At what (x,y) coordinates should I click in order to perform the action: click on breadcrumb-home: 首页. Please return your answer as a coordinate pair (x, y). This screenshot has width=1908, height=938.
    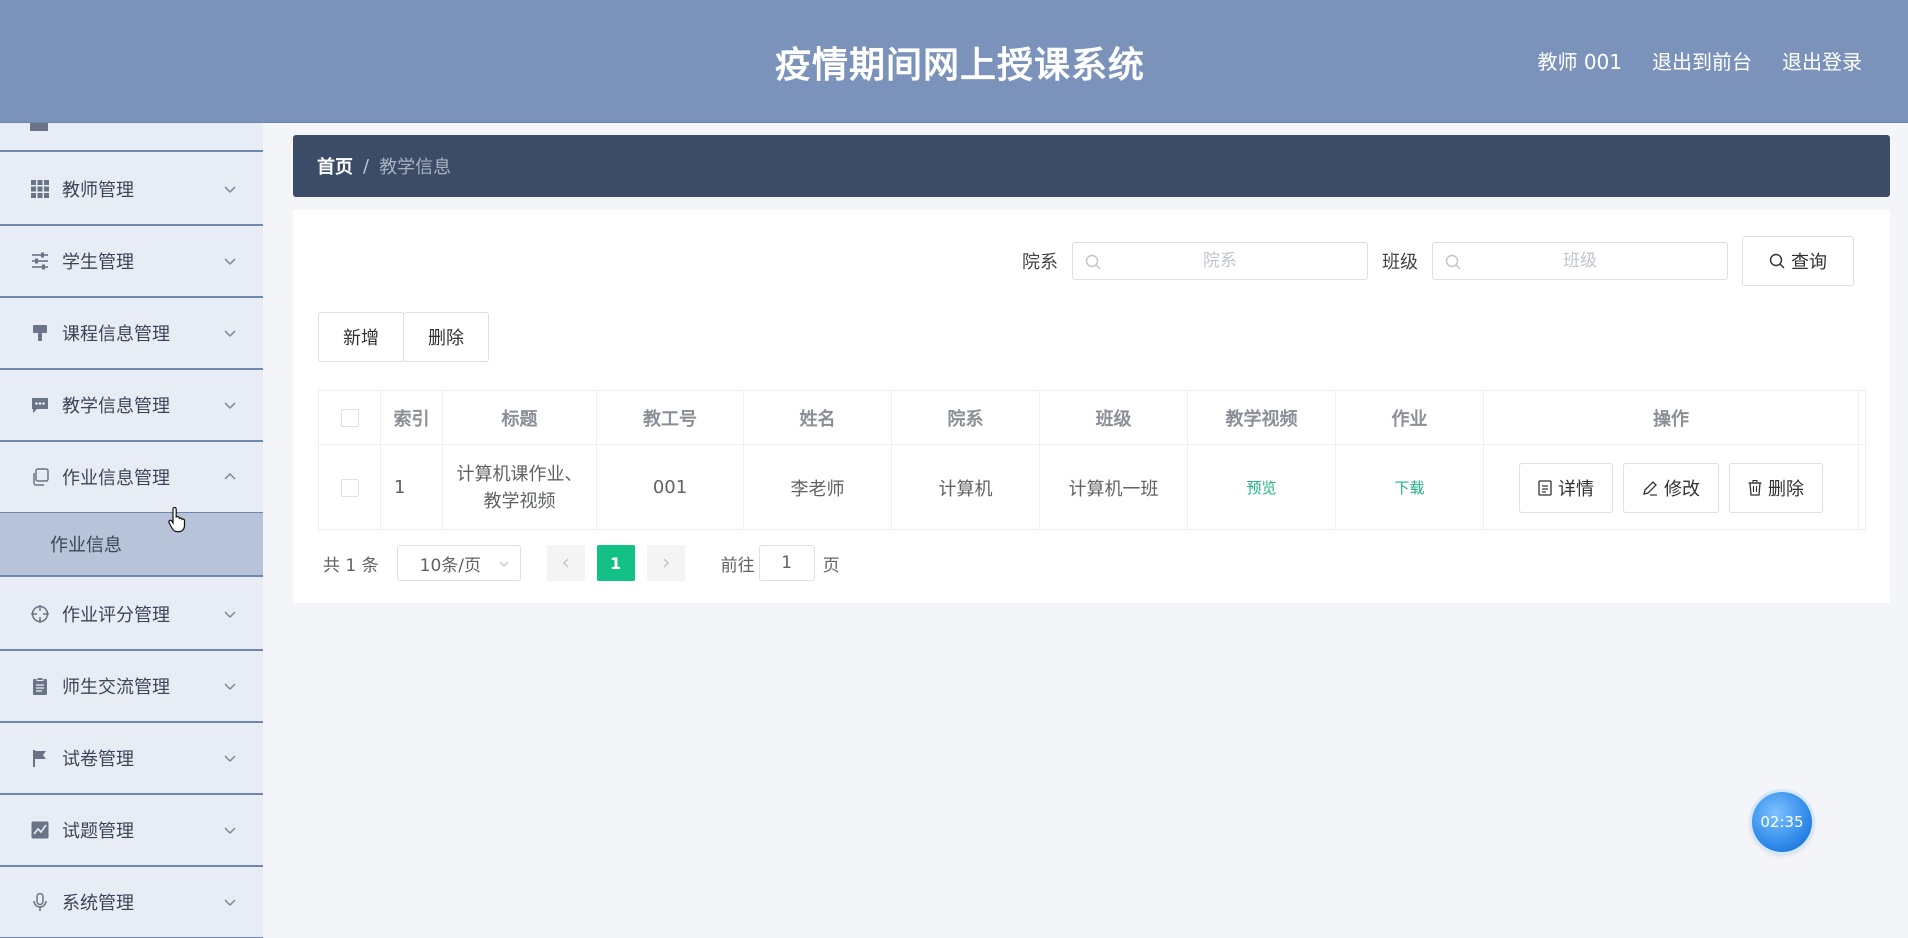
    Looking at the image, I should click on (335, 166).